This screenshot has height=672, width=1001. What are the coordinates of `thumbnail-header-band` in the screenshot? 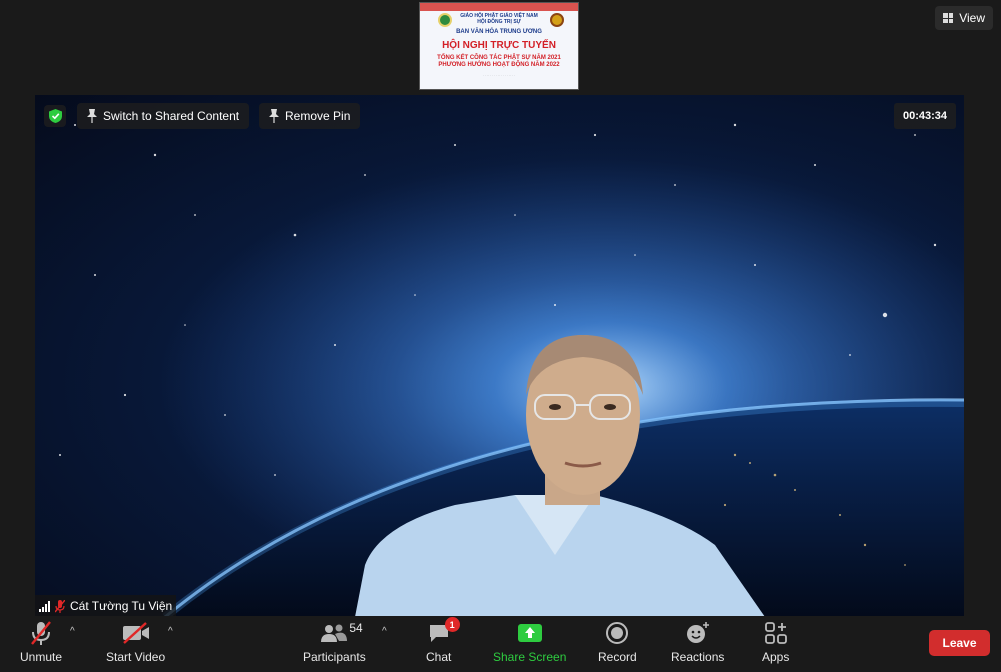 It's located at (499, 7).